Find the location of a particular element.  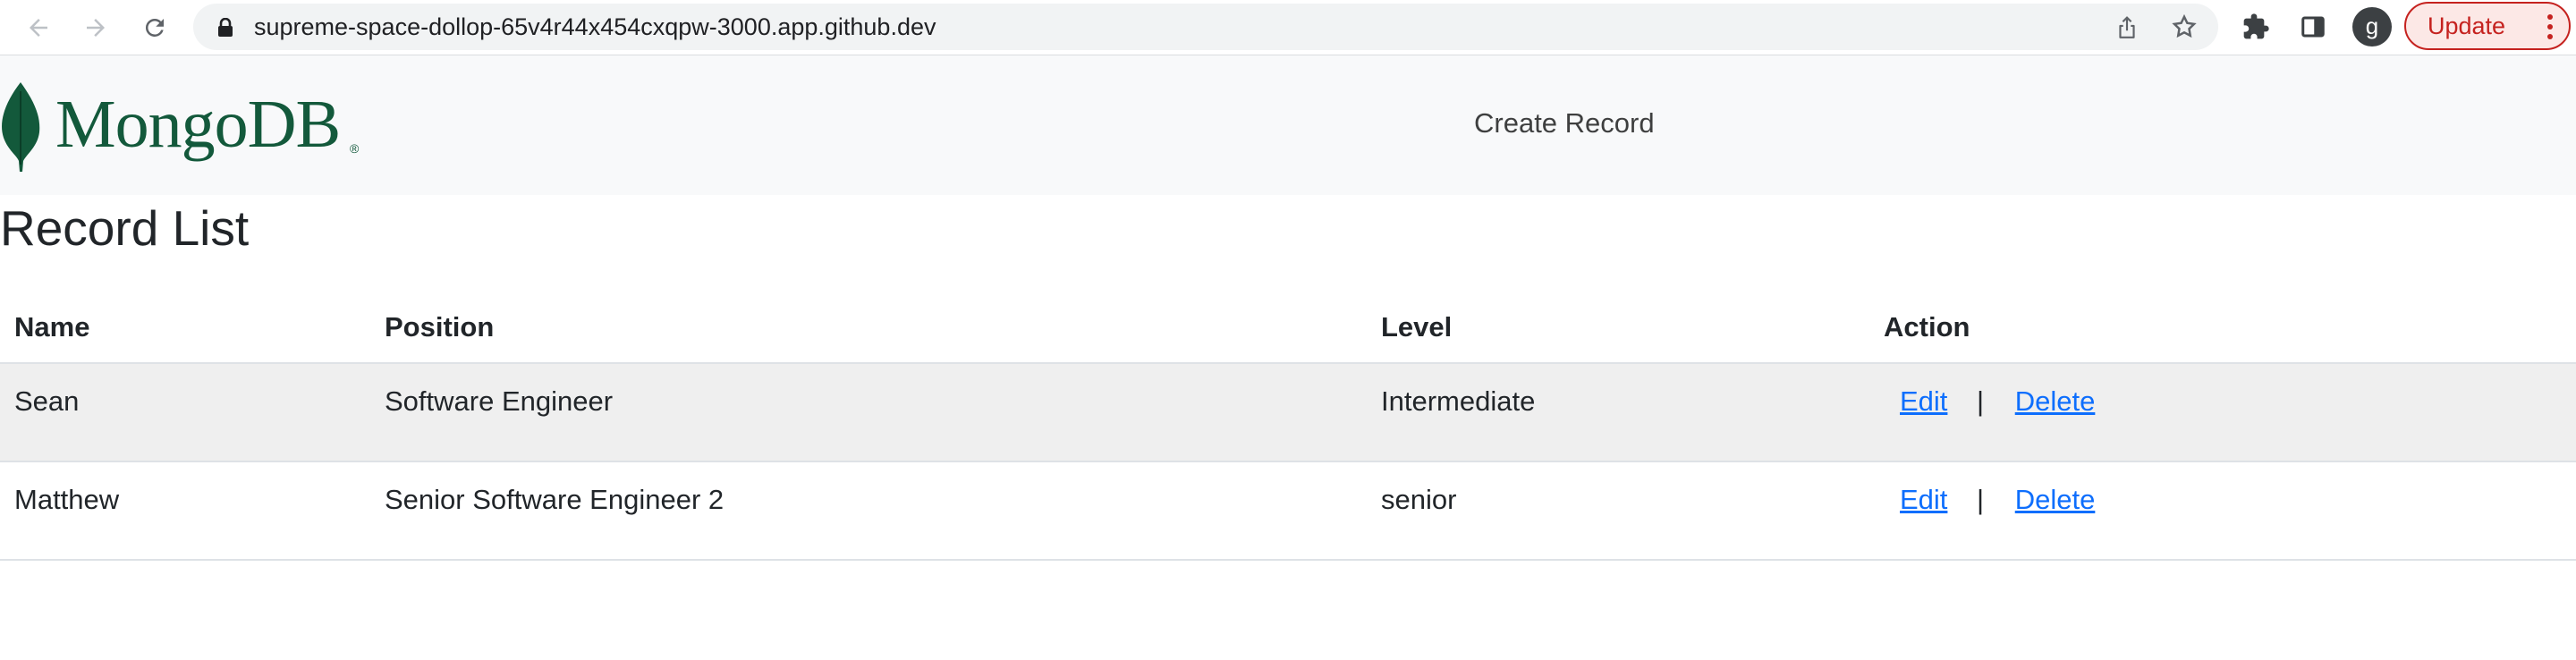

registered-mark: ® is located at coordinates (355, 148).